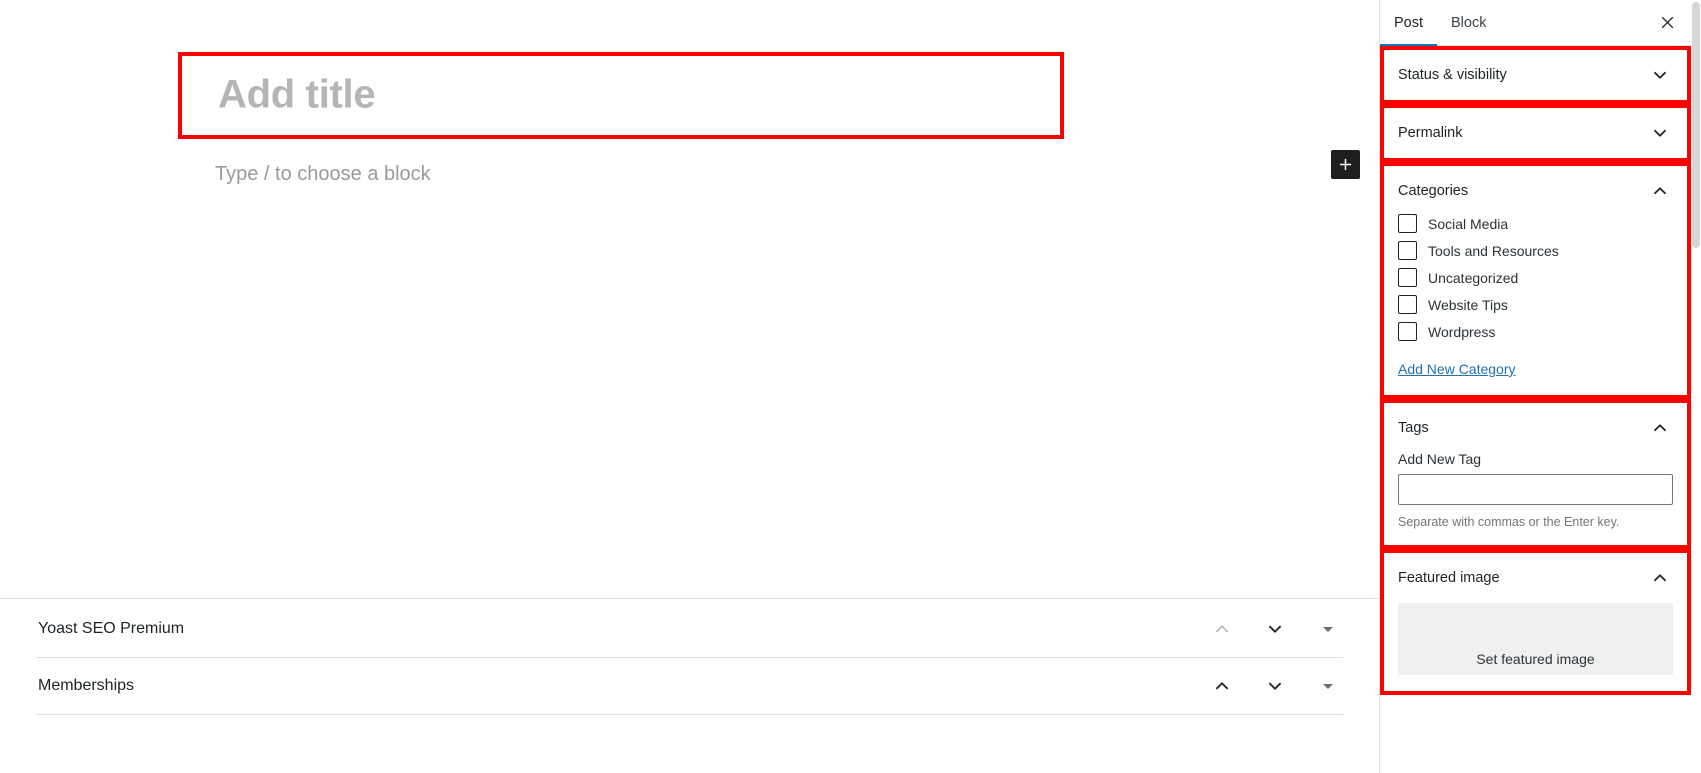  Describe the element at coordinates (1440, 459) in the screenshot. I see `add-new-tag-label: Add New Tag` at that location.